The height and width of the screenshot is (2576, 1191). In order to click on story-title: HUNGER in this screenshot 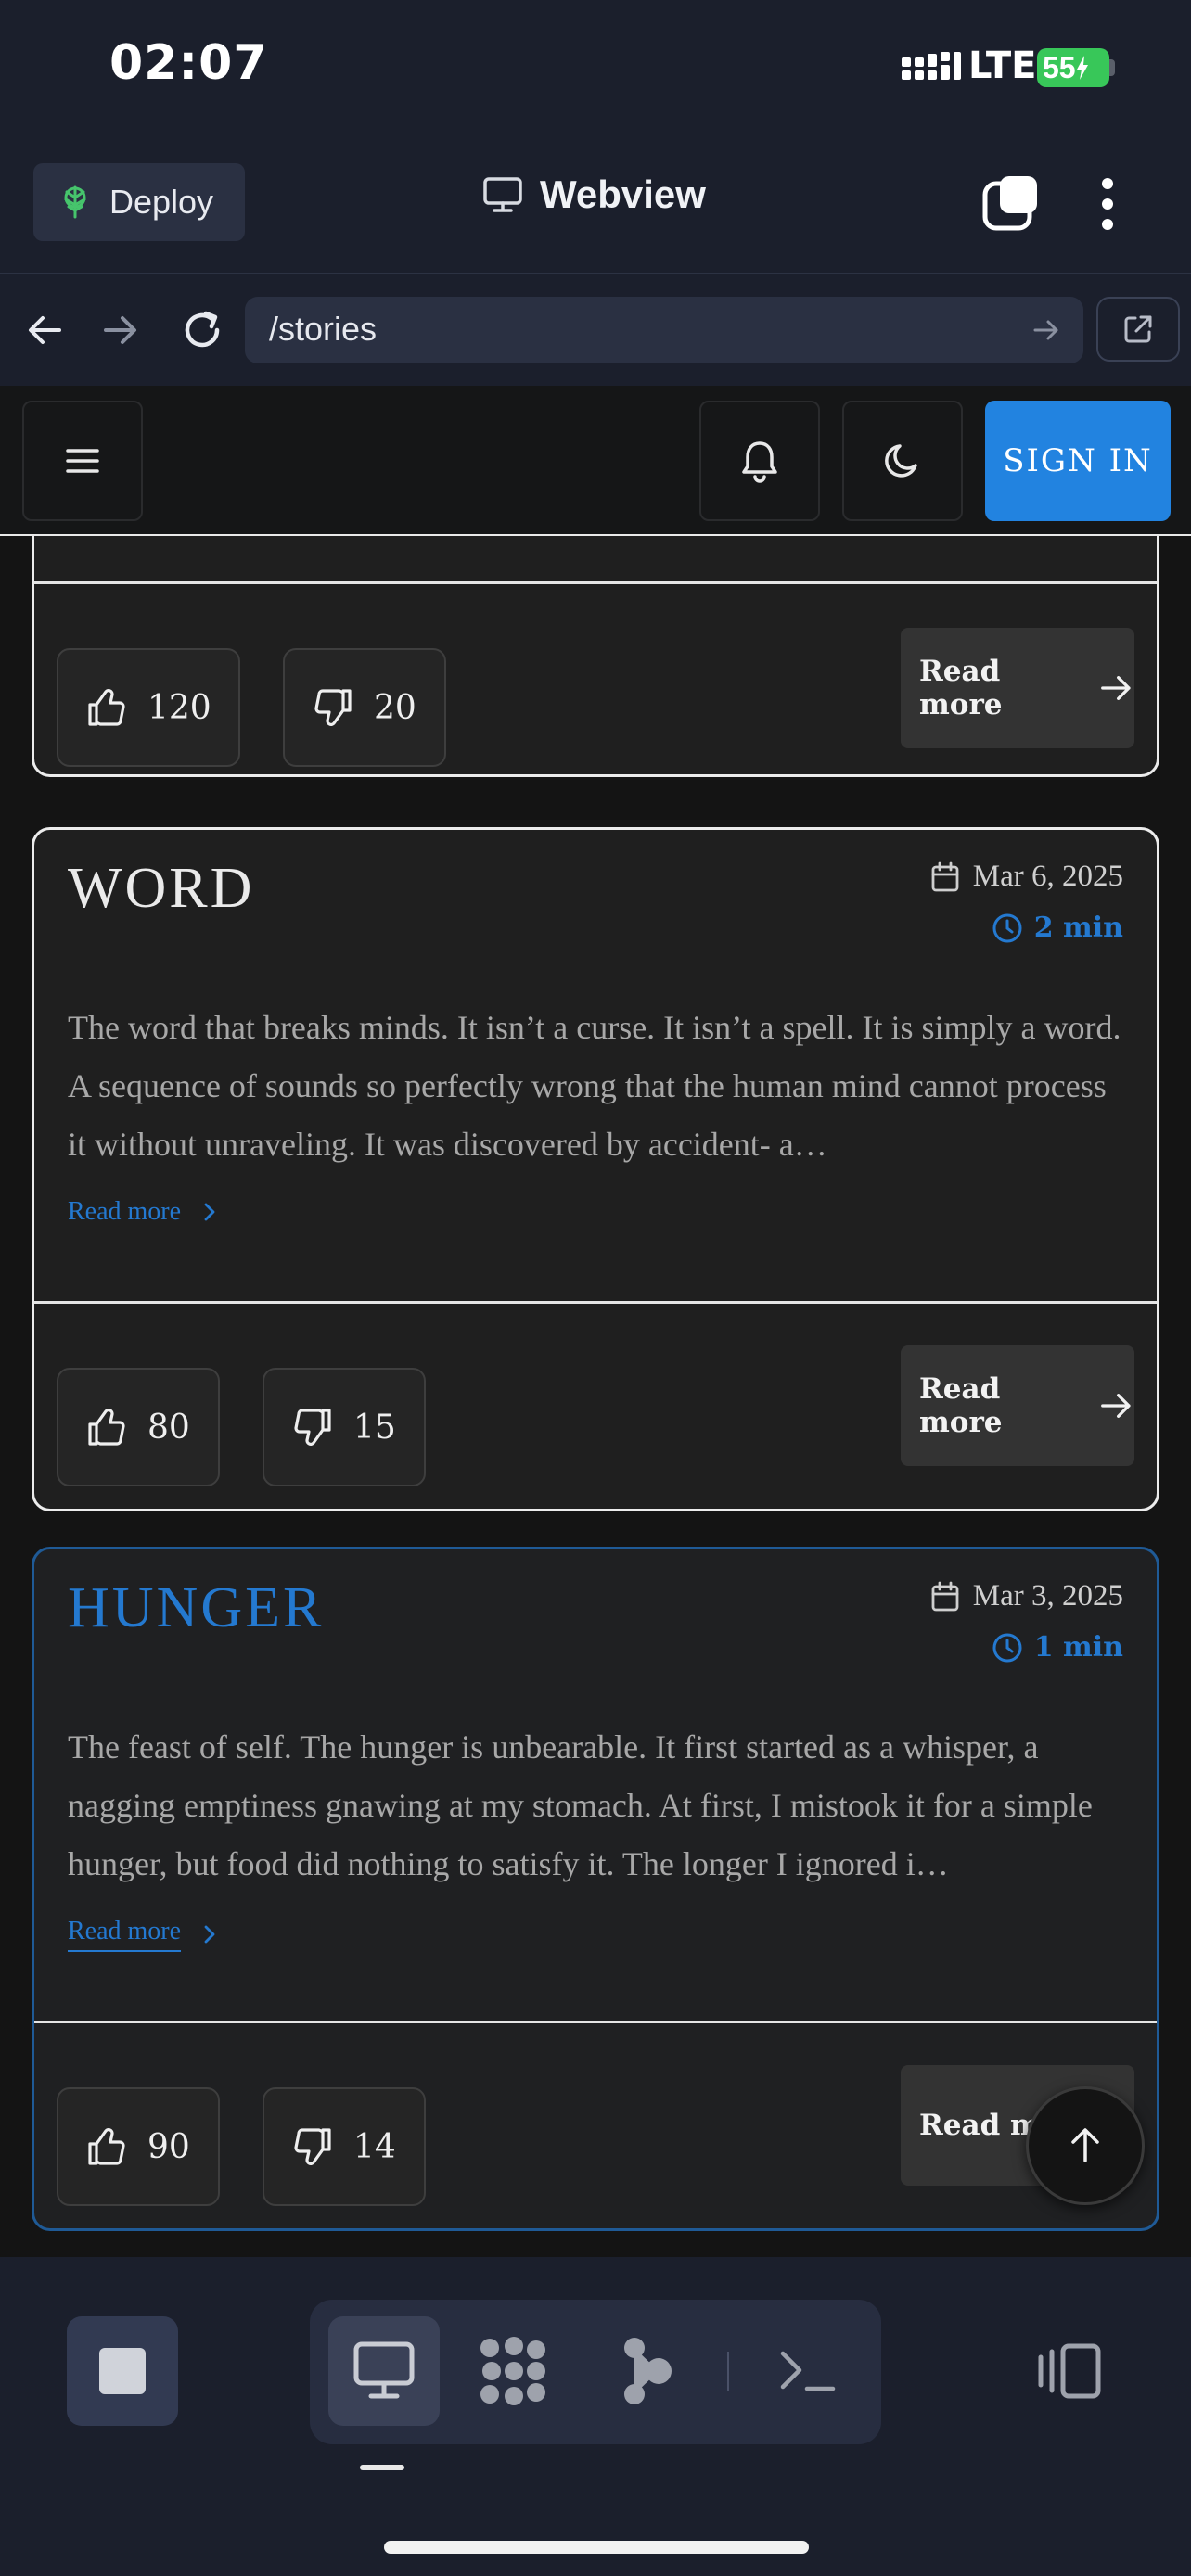, I will do `click(196, 1608)`.